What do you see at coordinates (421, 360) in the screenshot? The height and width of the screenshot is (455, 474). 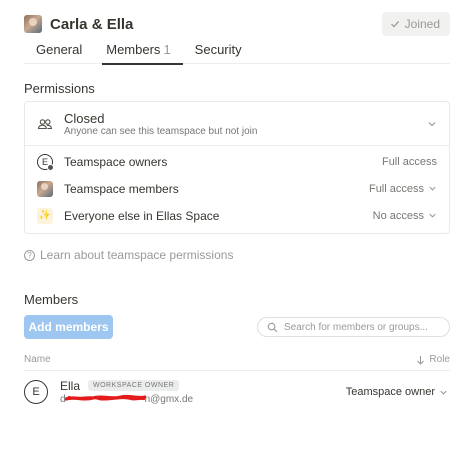 I see `sort-arrow-down-icon` at bounding box center [421, 360].